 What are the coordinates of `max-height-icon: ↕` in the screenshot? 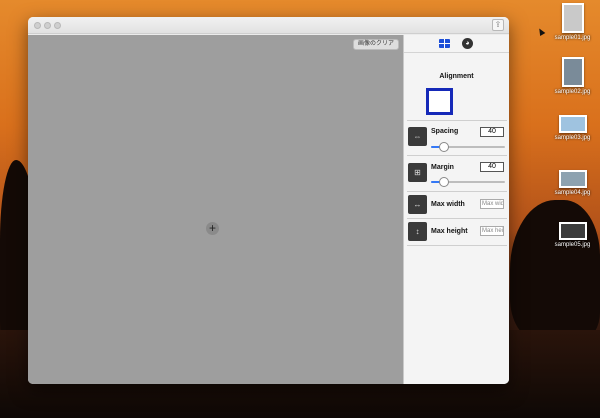 It's located at (417, 231).